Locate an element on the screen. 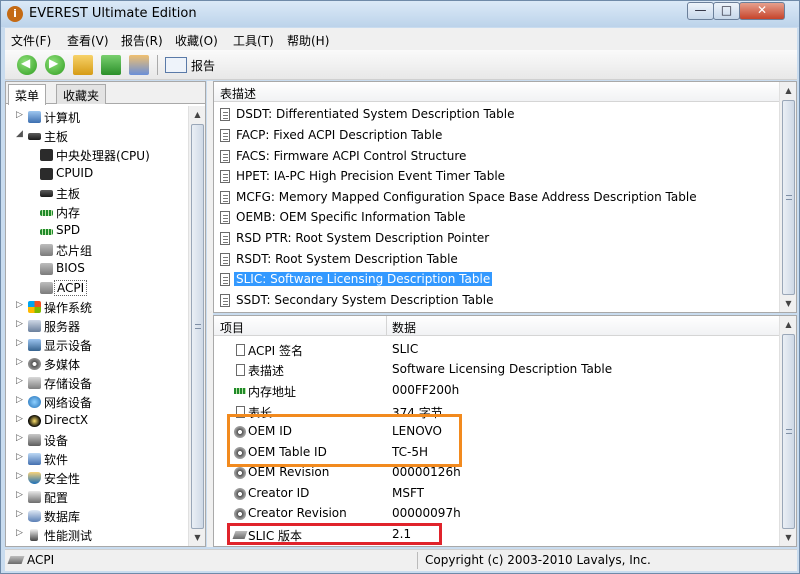  tables-scroll-thumb is located at coordinates (788, 197).